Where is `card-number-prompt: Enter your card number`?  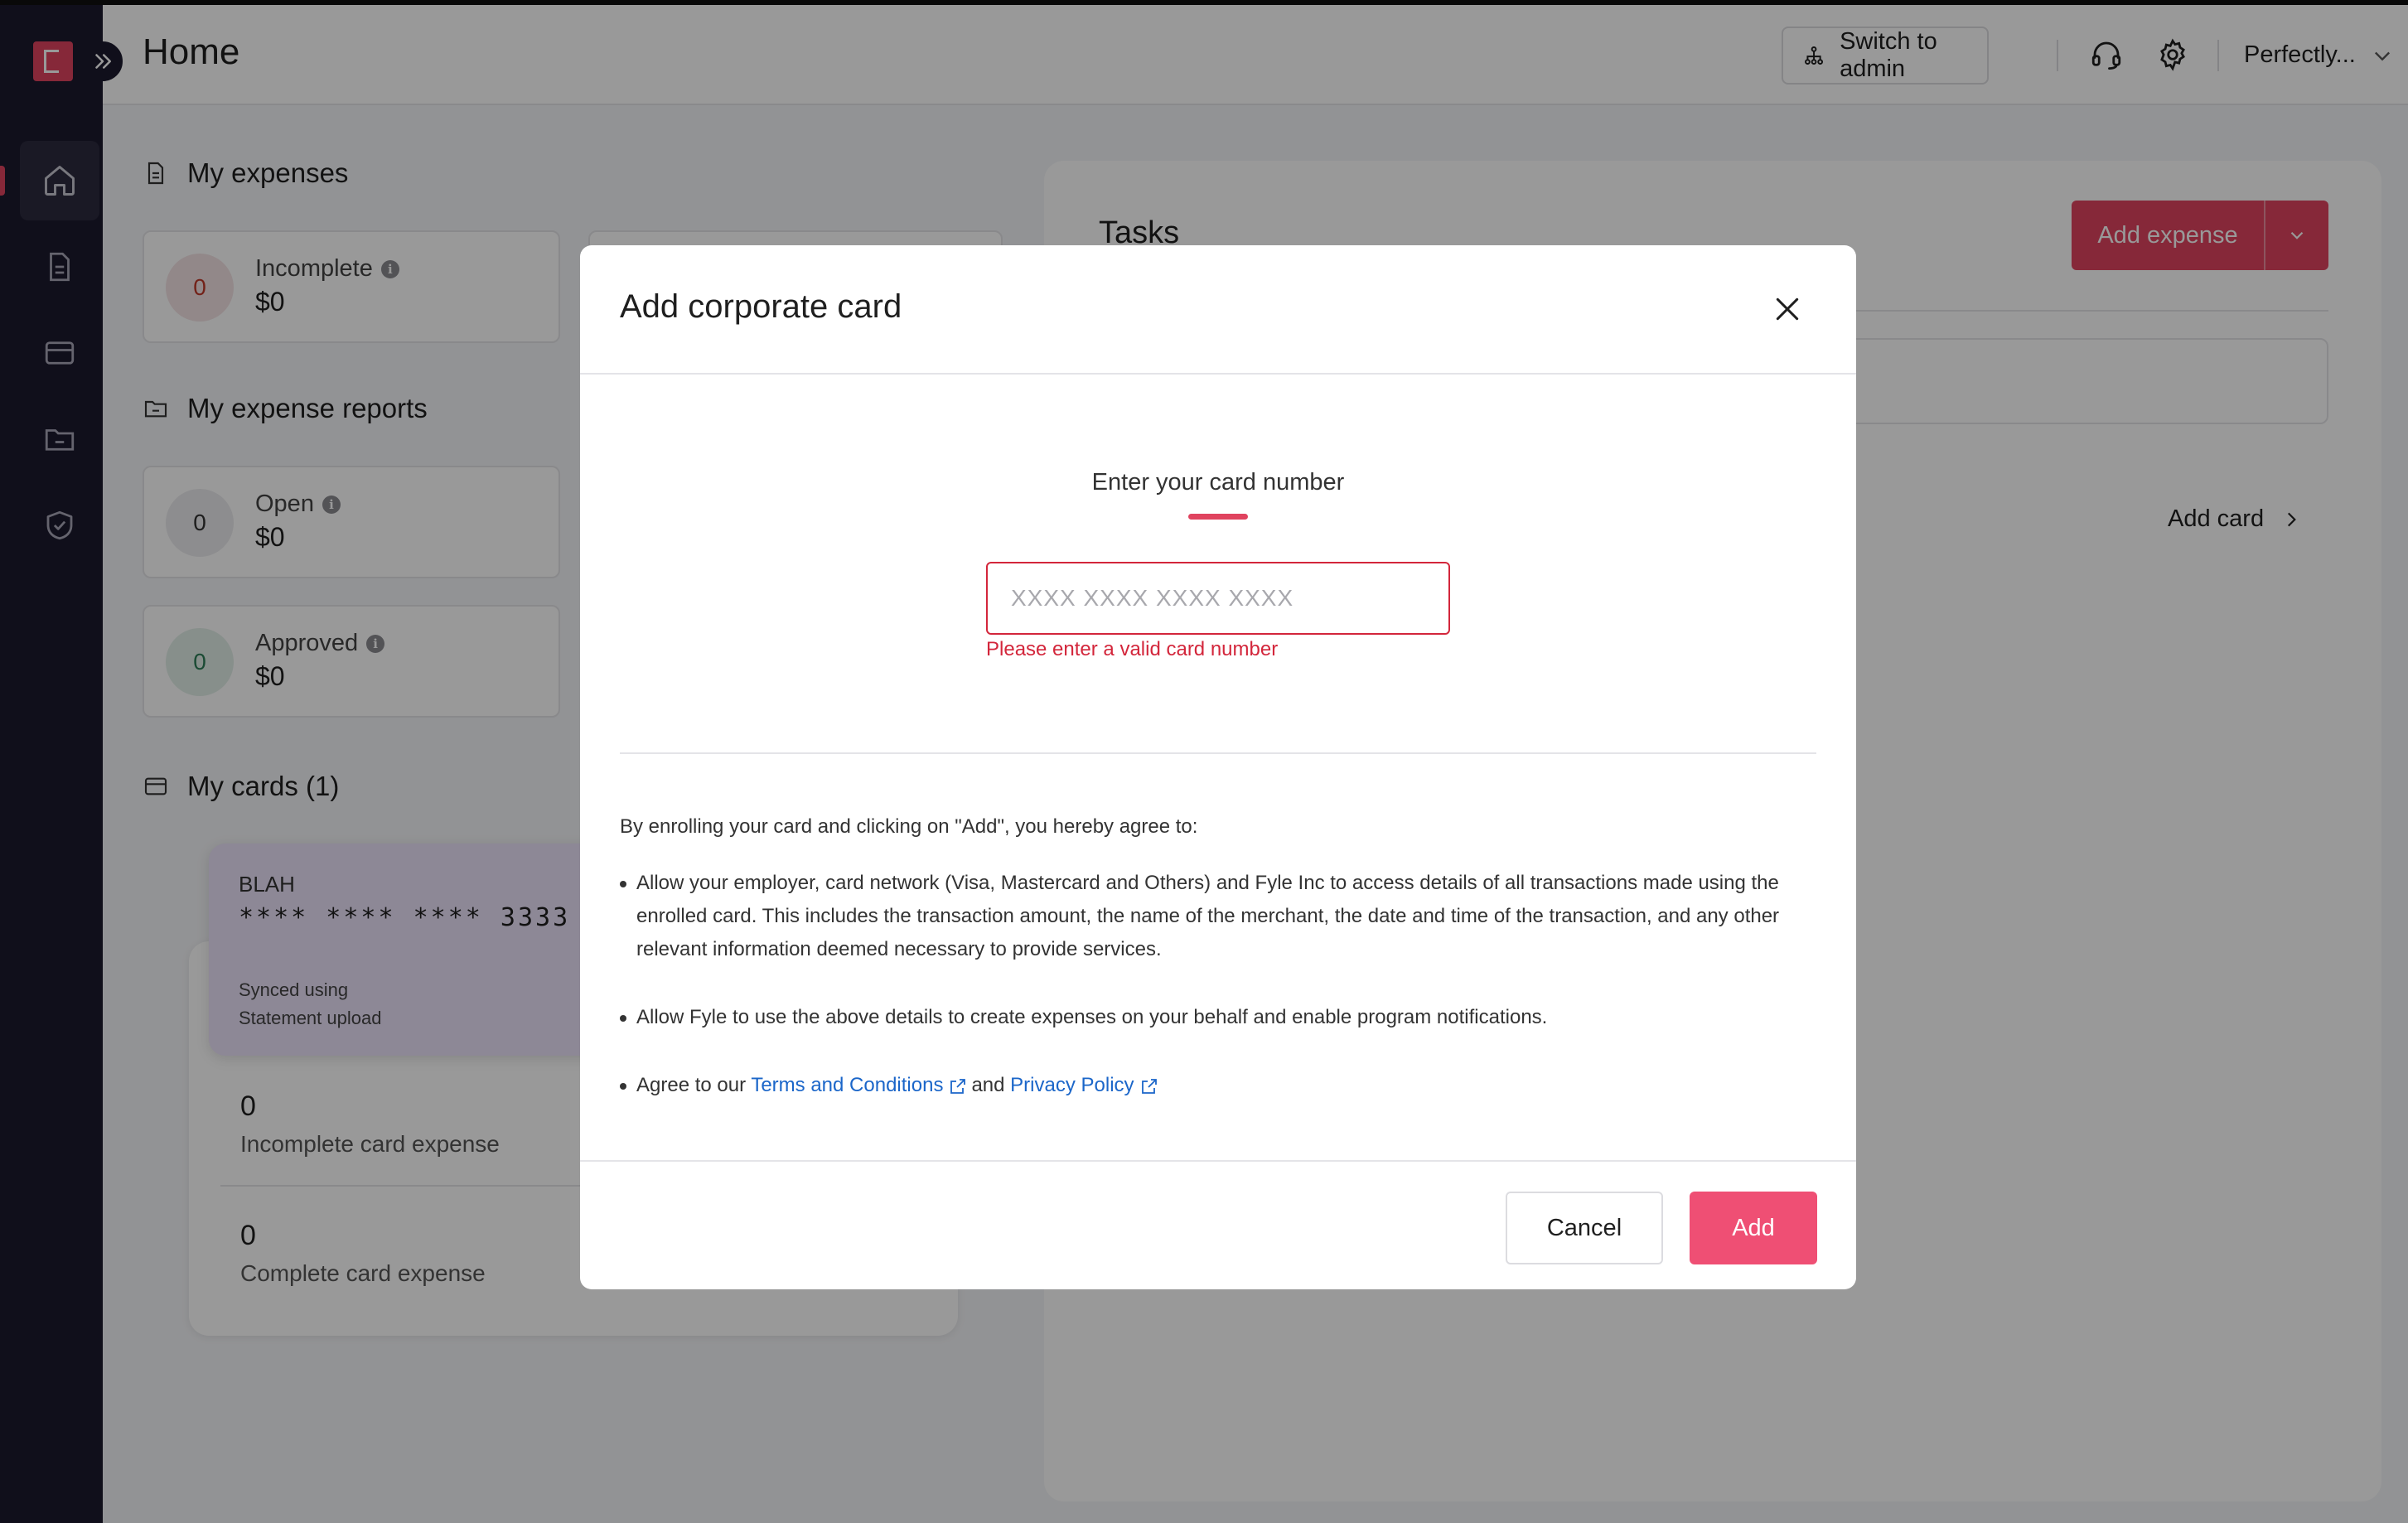 card-number-prompt: Enter your card number is located at coordinates (1218, 482).